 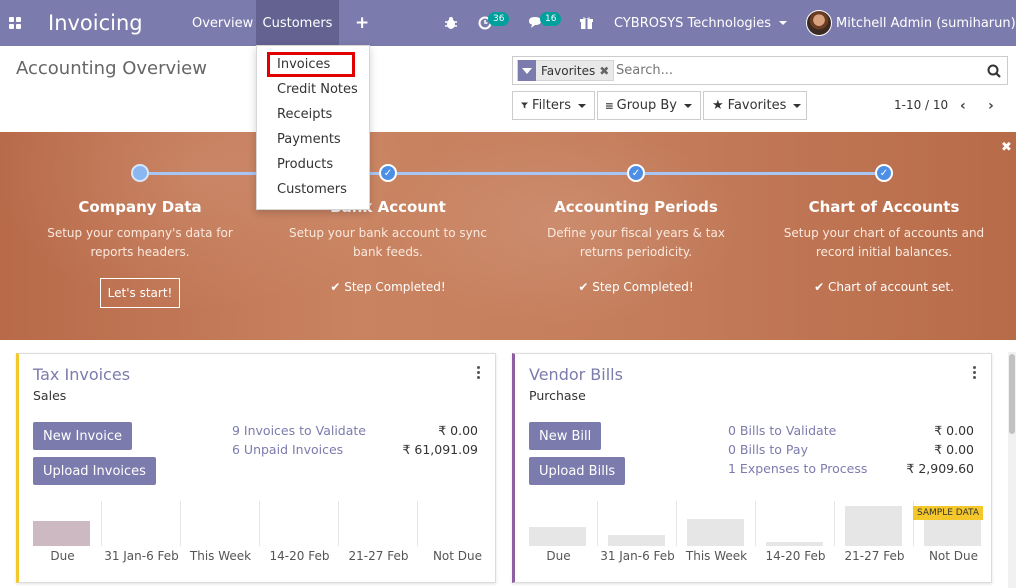 What do you see at coordinates (525, 105) in the screenshot?
I see `funnel-icon` at bounding box center [525, 105].